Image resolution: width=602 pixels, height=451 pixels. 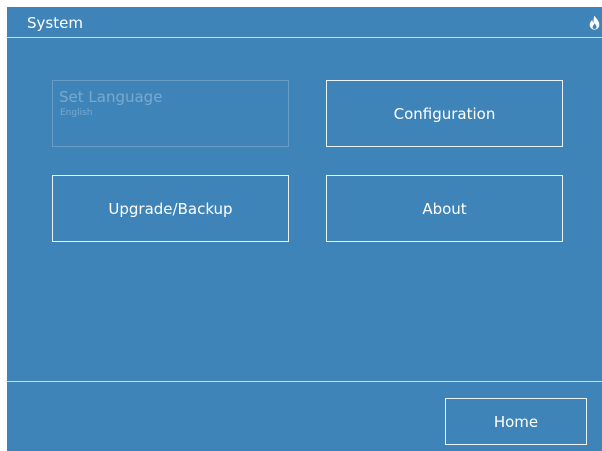 I want to click on current-language-value: English, so click(x=76, y=113).